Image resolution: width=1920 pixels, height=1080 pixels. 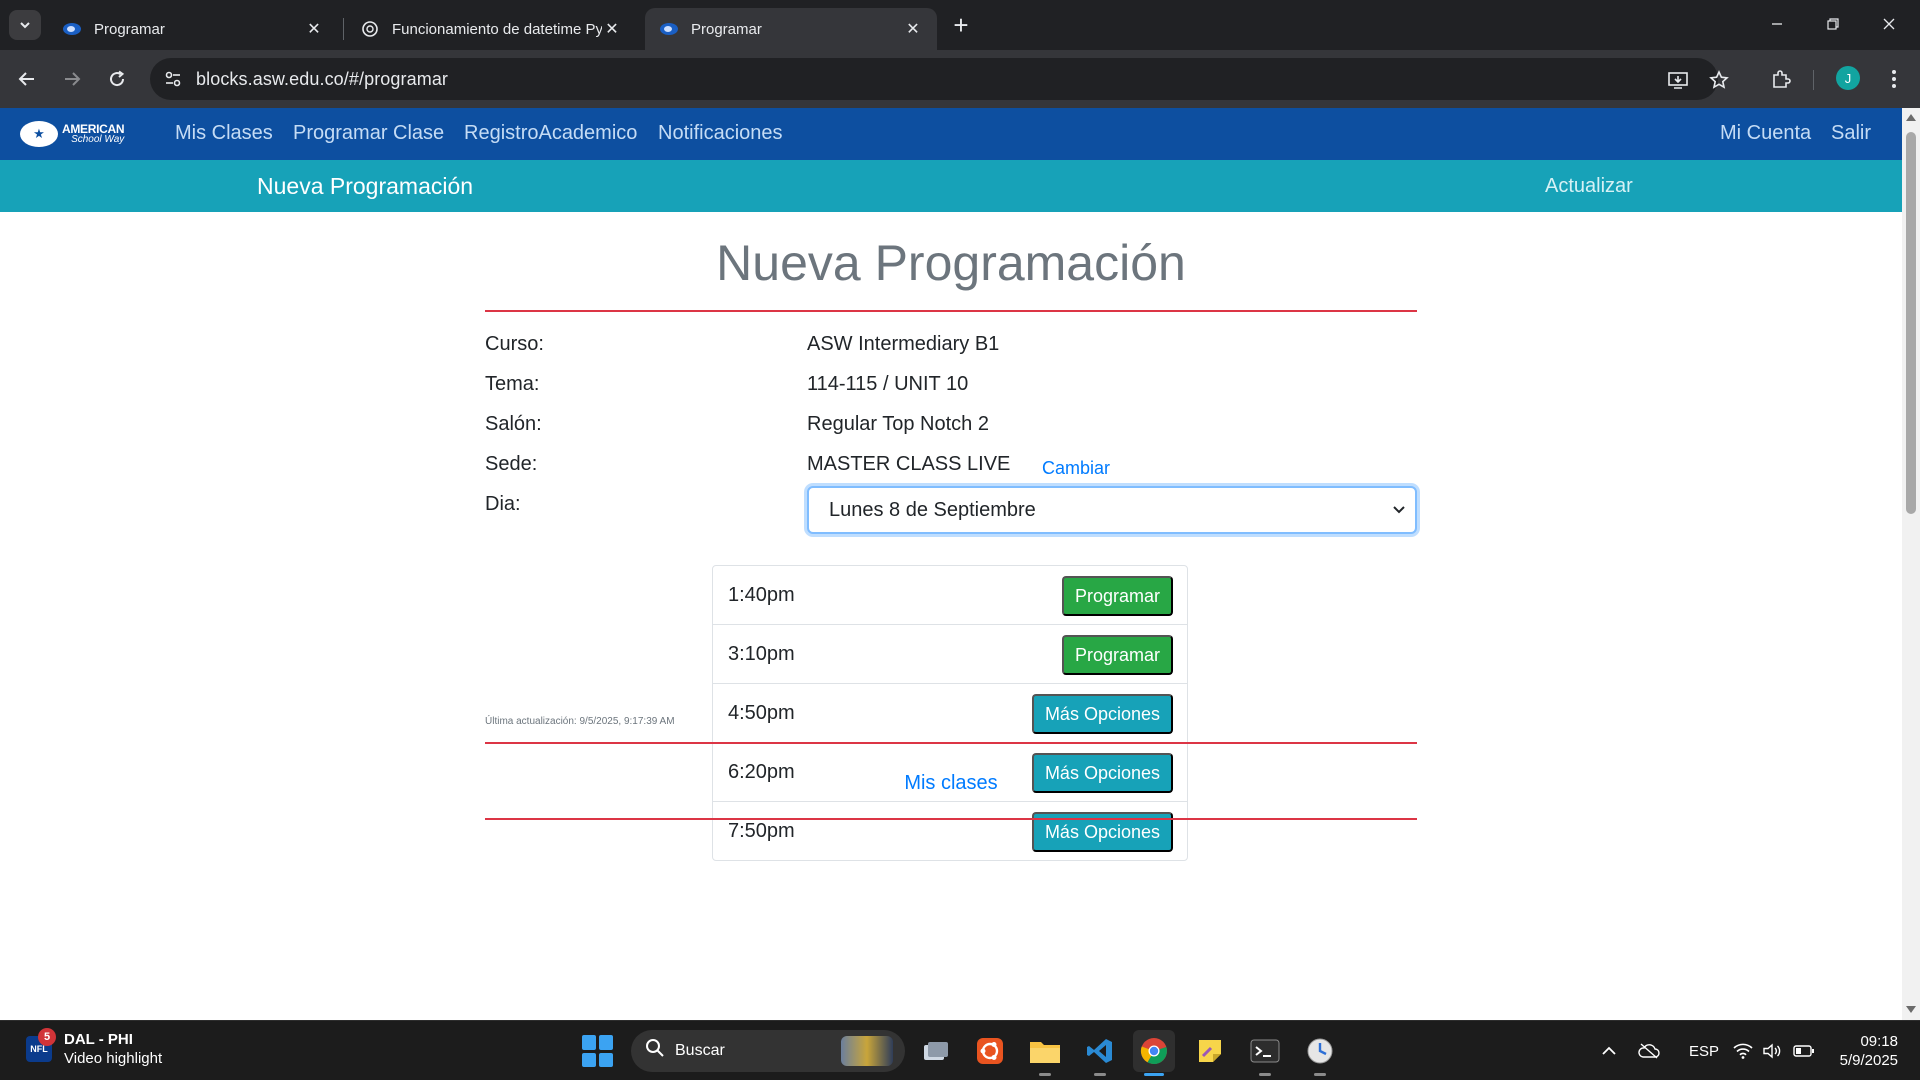 What do you see at coordinates (990, 1051) in the screenshot?
I see `ubuntu-icon` at bounding box center [990, 1051].